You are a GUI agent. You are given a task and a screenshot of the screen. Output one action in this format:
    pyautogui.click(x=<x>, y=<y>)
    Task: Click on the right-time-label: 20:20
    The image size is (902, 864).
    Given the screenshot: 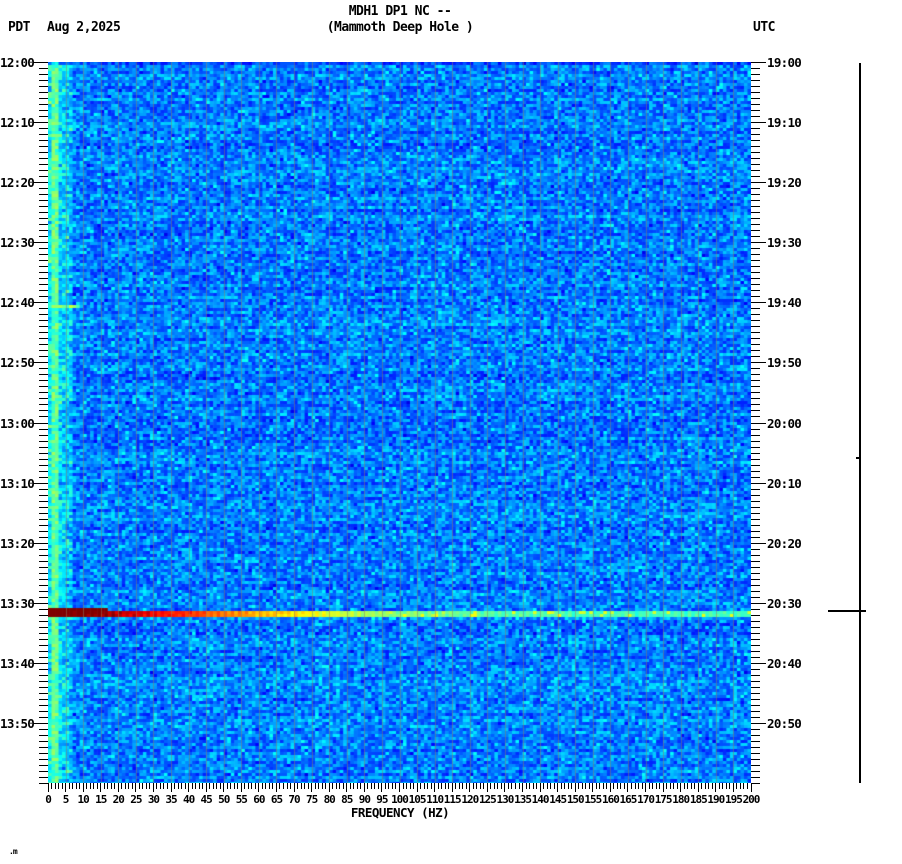 What is the action you would take?
    pyautogui.click(x=784, y=543)
    